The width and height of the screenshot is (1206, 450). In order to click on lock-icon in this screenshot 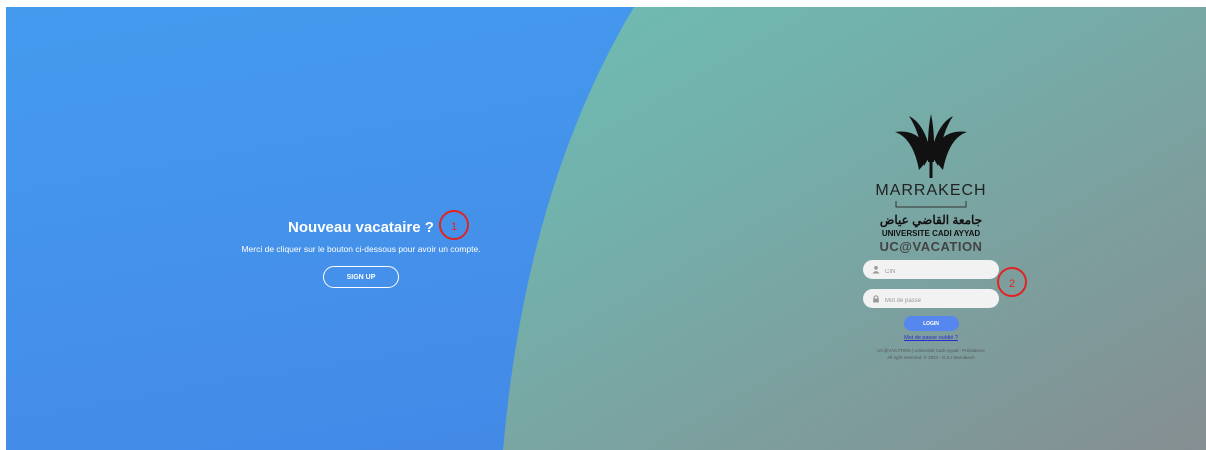, I will do `click(876, 299)`.